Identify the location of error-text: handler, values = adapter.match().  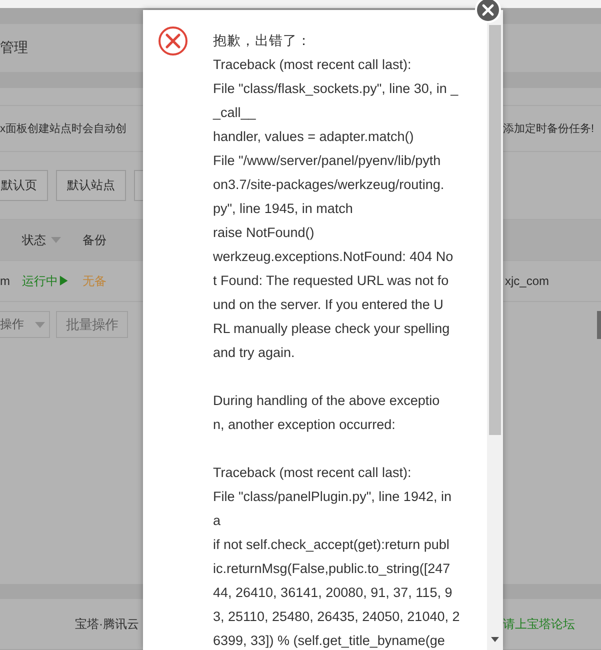
(313, 137).